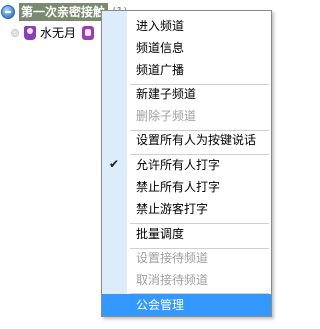 Image resolution: width=320 pixels, height=329 pixels. What do you see at coordinates (186, 234) in the screenshot?
I see `menu-item-batch-dispatch: 批量调度` at bounding box center [186, 234].